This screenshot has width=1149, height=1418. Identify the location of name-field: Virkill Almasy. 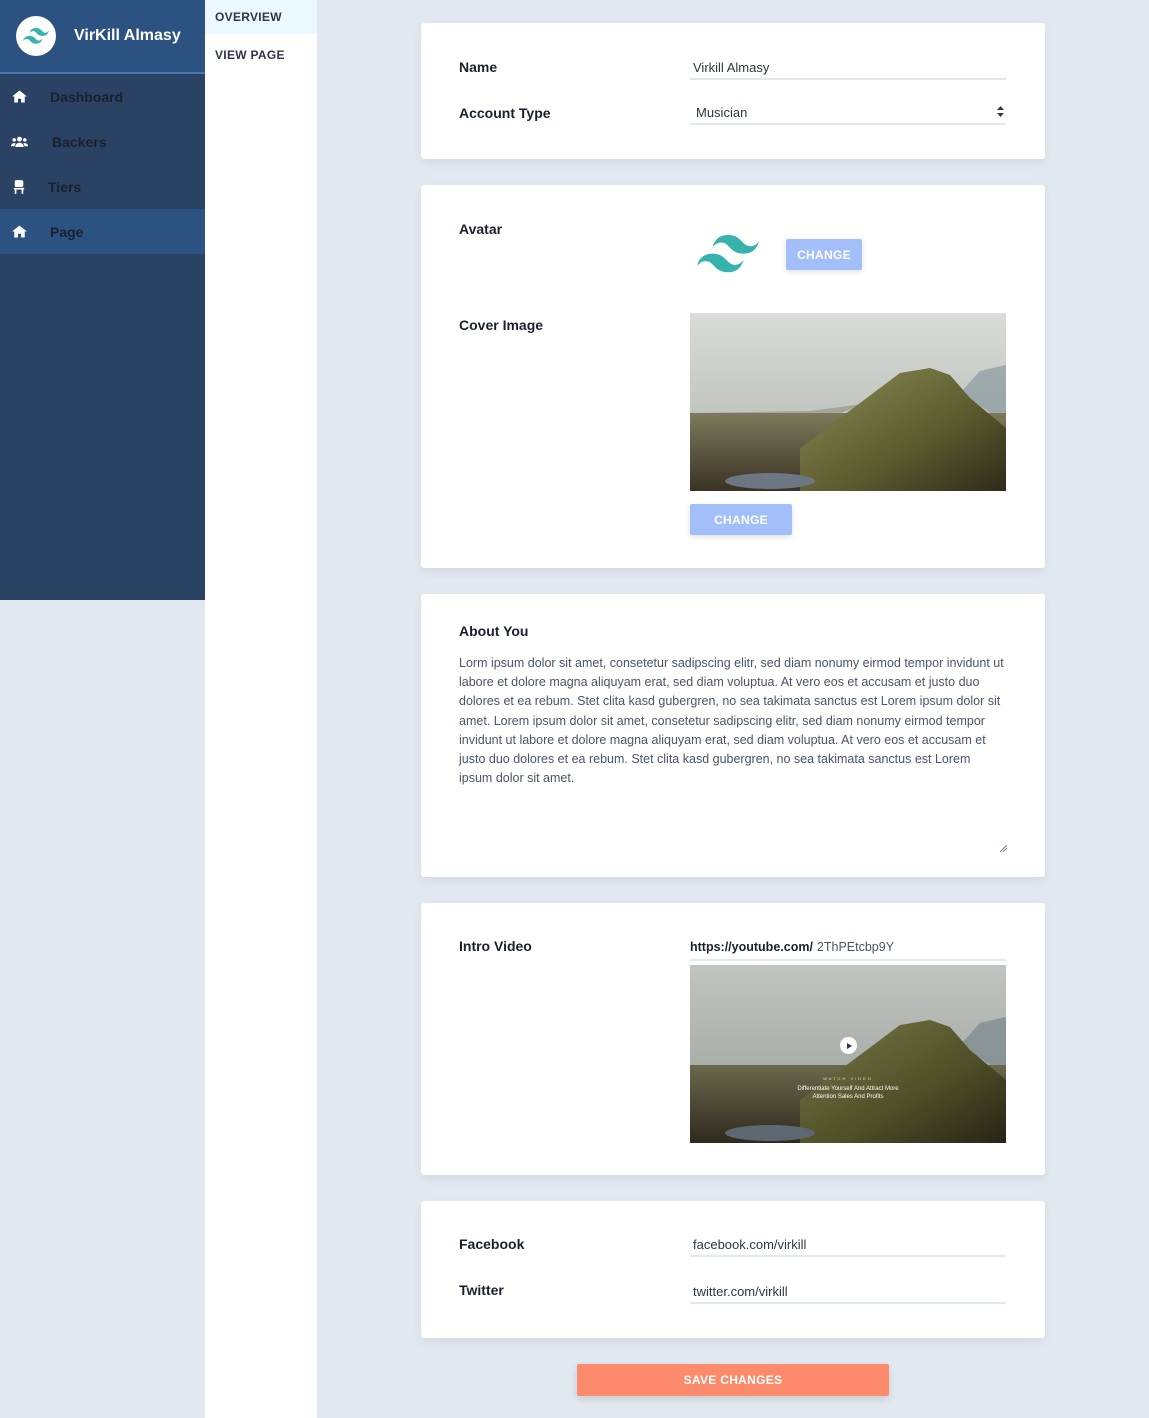
(848, 68).